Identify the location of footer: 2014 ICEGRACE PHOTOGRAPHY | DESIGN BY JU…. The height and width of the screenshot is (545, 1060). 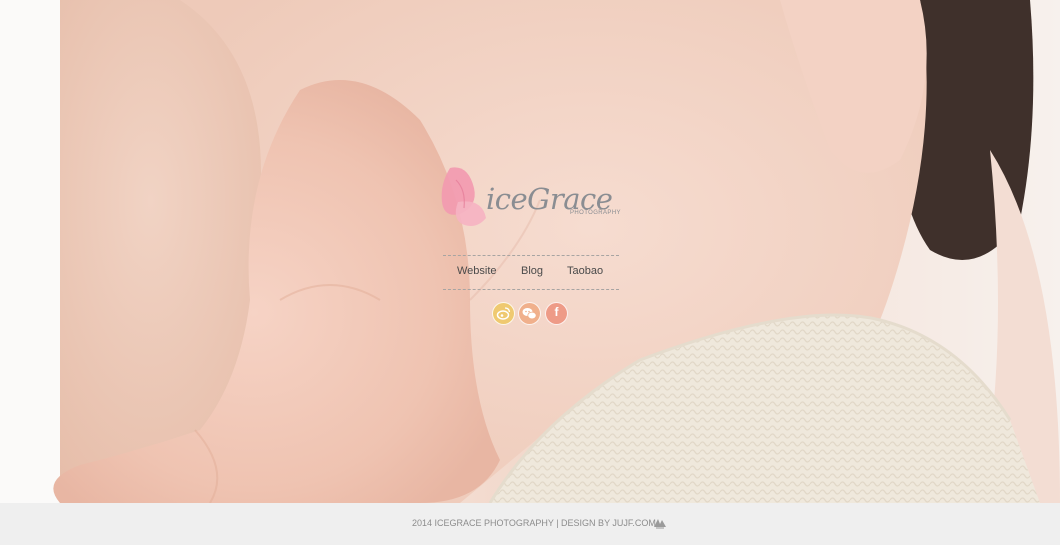
(530, 524).